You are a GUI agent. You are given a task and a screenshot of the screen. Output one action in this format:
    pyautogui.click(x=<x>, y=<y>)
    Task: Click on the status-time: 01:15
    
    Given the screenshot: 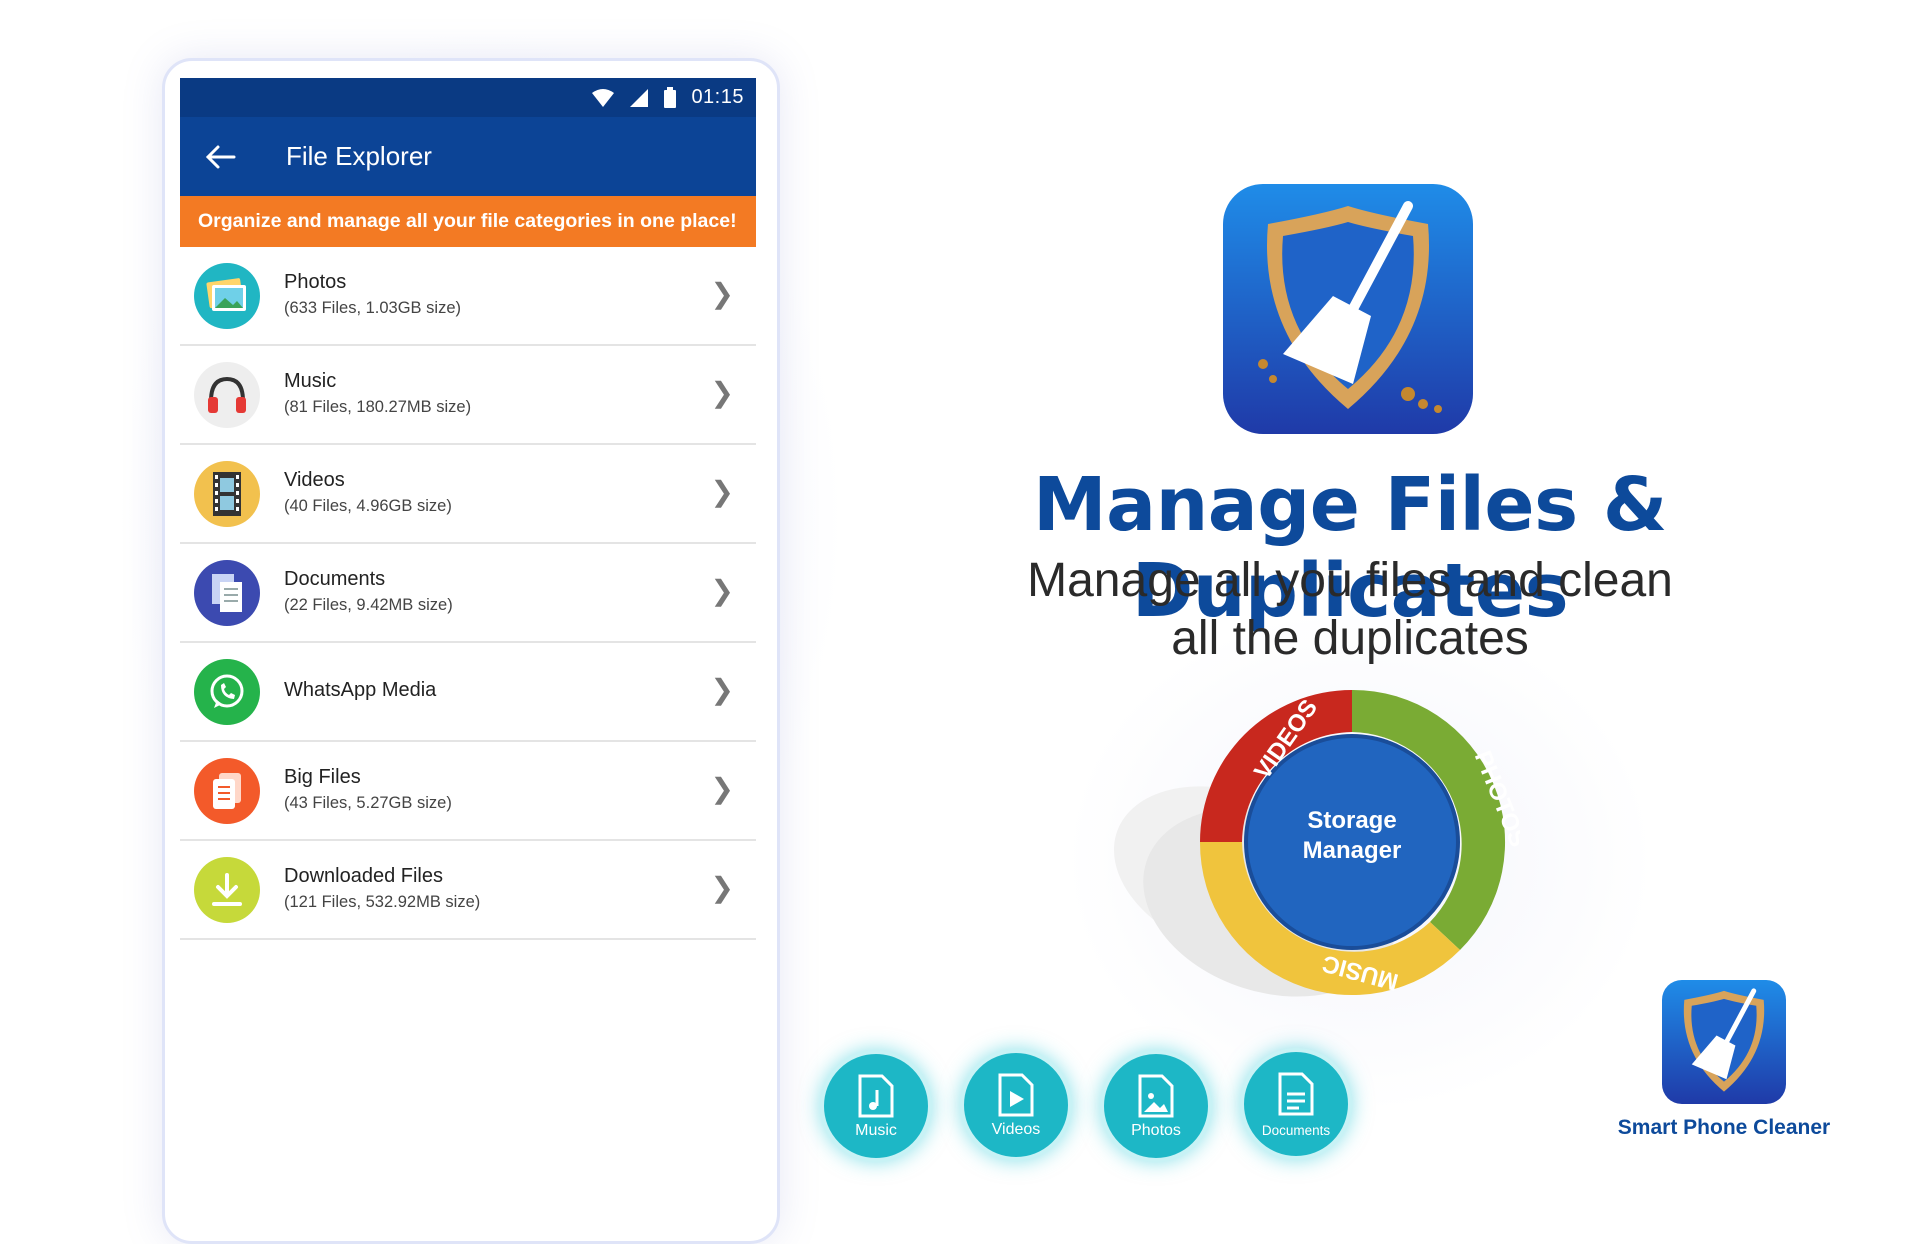 What is the action you would take?
    pyautogui.click(x=717, y=97)
    